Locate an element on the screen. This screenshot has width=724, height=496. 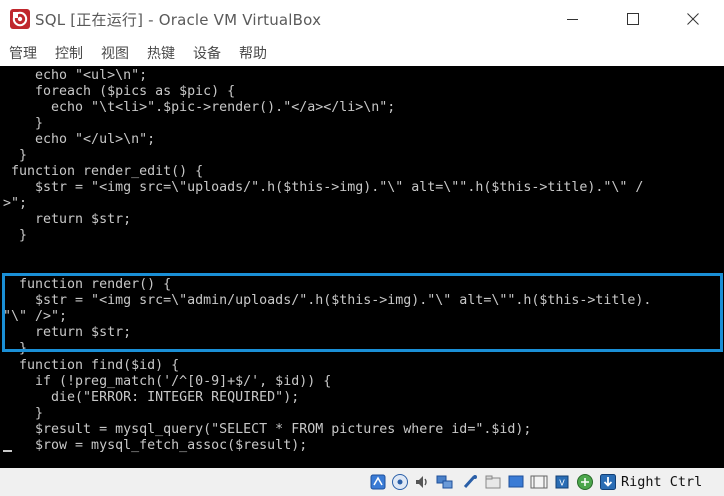
close-icon is located at coordinates (693, 19).